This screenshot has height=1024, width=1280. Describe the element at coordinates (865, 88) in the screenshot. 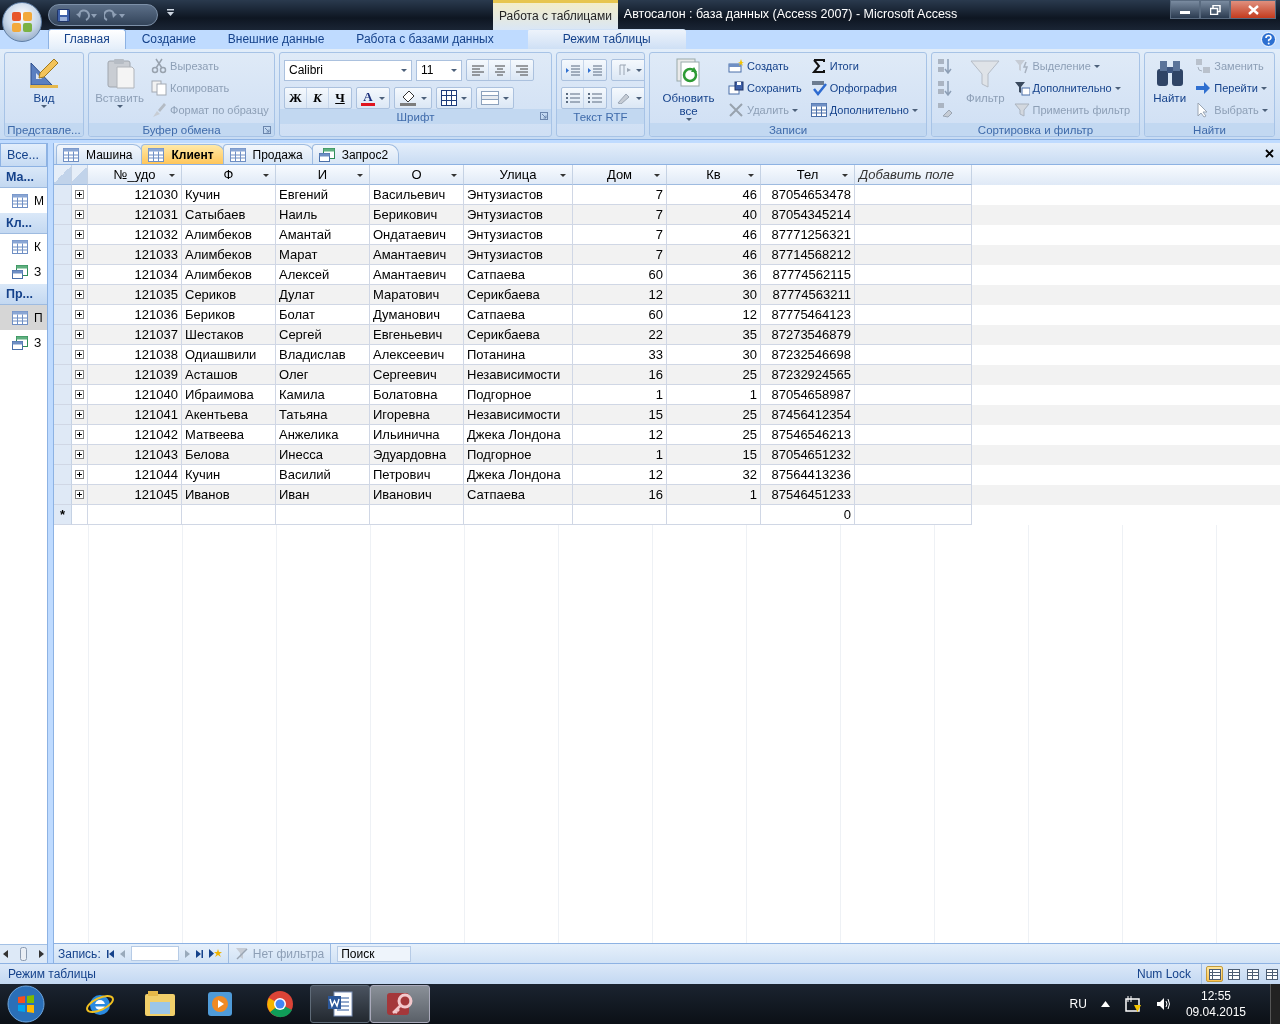

I see `ribbon-button: Орфография` at that location.